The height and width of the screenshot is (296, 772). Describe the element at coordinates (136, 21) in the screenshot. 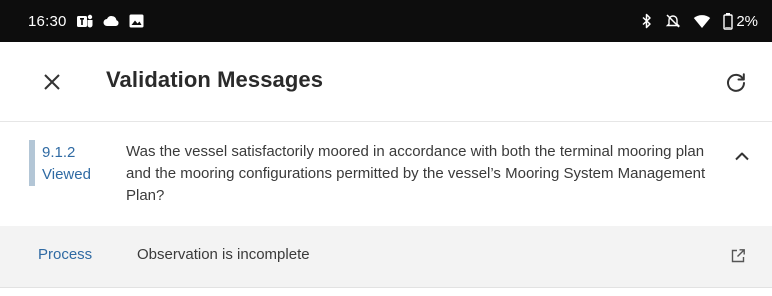

I see `image-icon` at that location.